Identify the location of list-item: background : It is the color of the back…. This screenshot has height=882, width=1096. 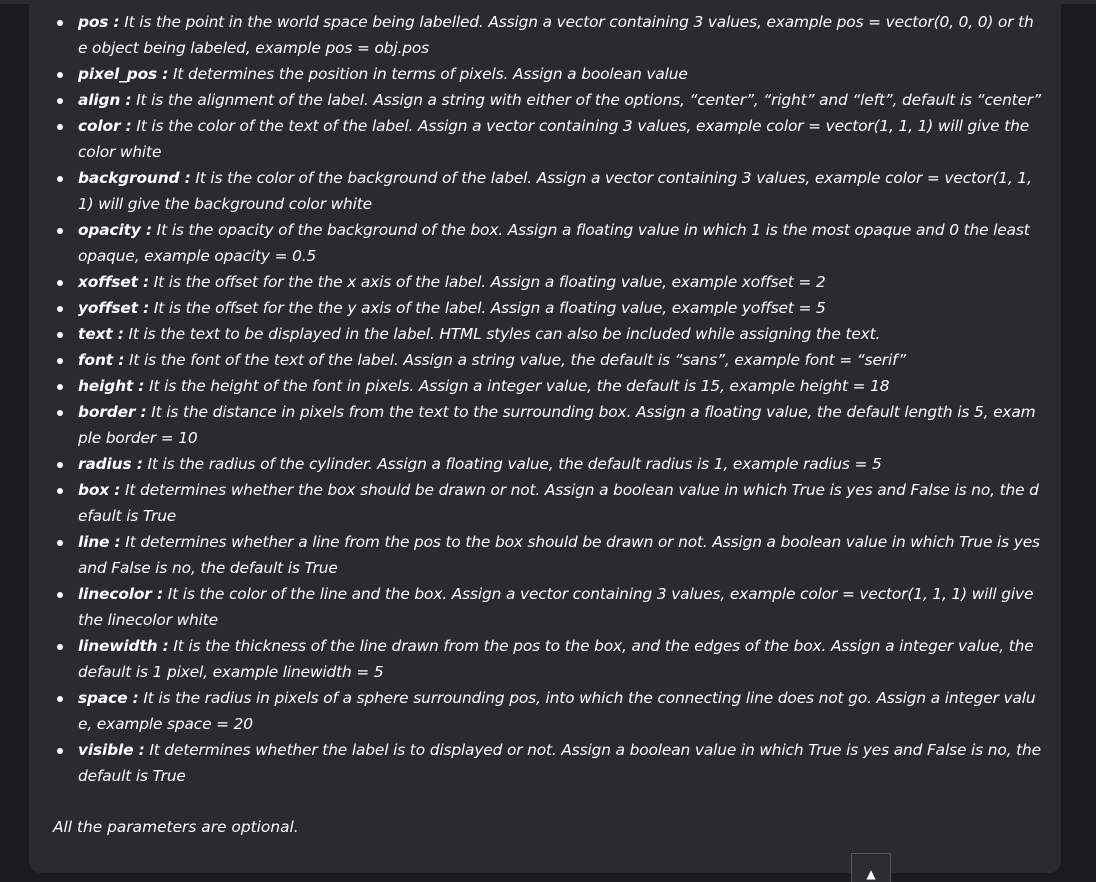
(545, 191).